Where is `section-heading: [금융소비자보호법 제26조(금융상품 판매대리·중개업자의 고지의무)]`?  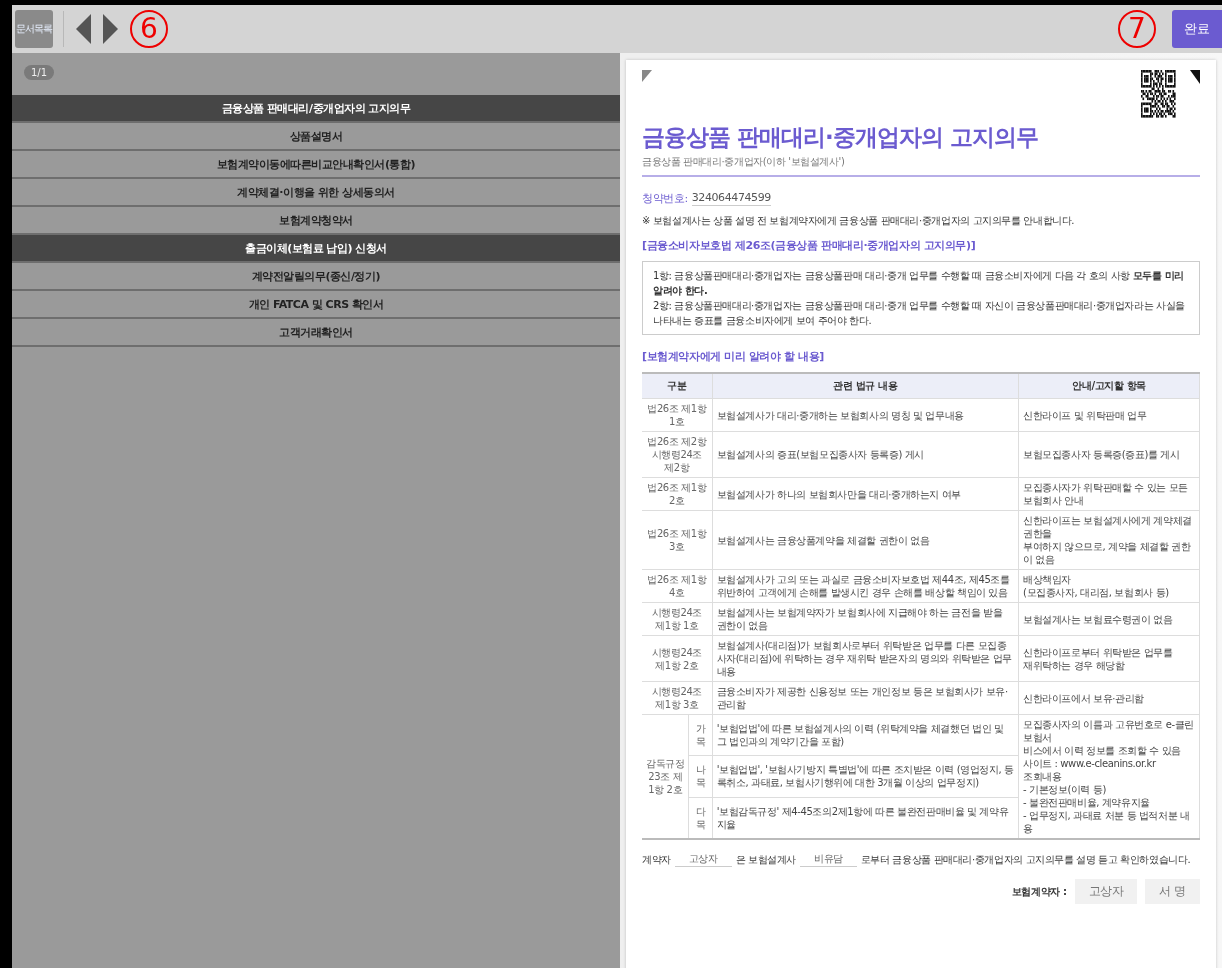
section-heading: [금융소비자보호법 제26조(금융상품 판매대리·중개업자의 고지의무)] is located at coordinates (809, 245).